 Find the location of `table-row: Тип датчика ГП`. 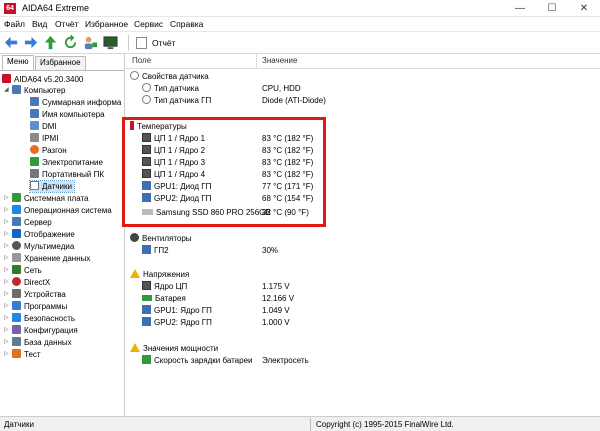

table-row: Тип датчика ГП is located at coordinates (176, 101).